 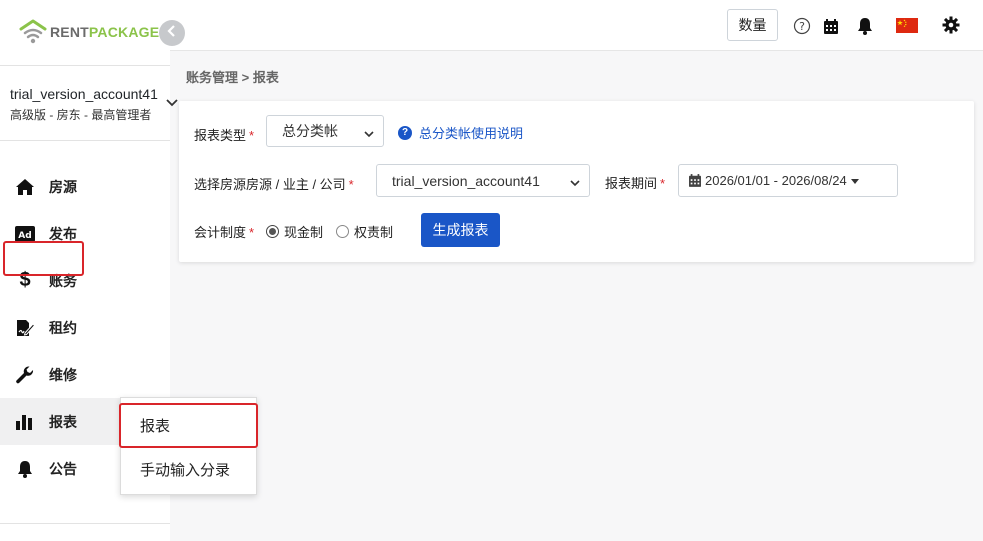 I want to click on chevron-left-icon, so click(x=172, y=33).